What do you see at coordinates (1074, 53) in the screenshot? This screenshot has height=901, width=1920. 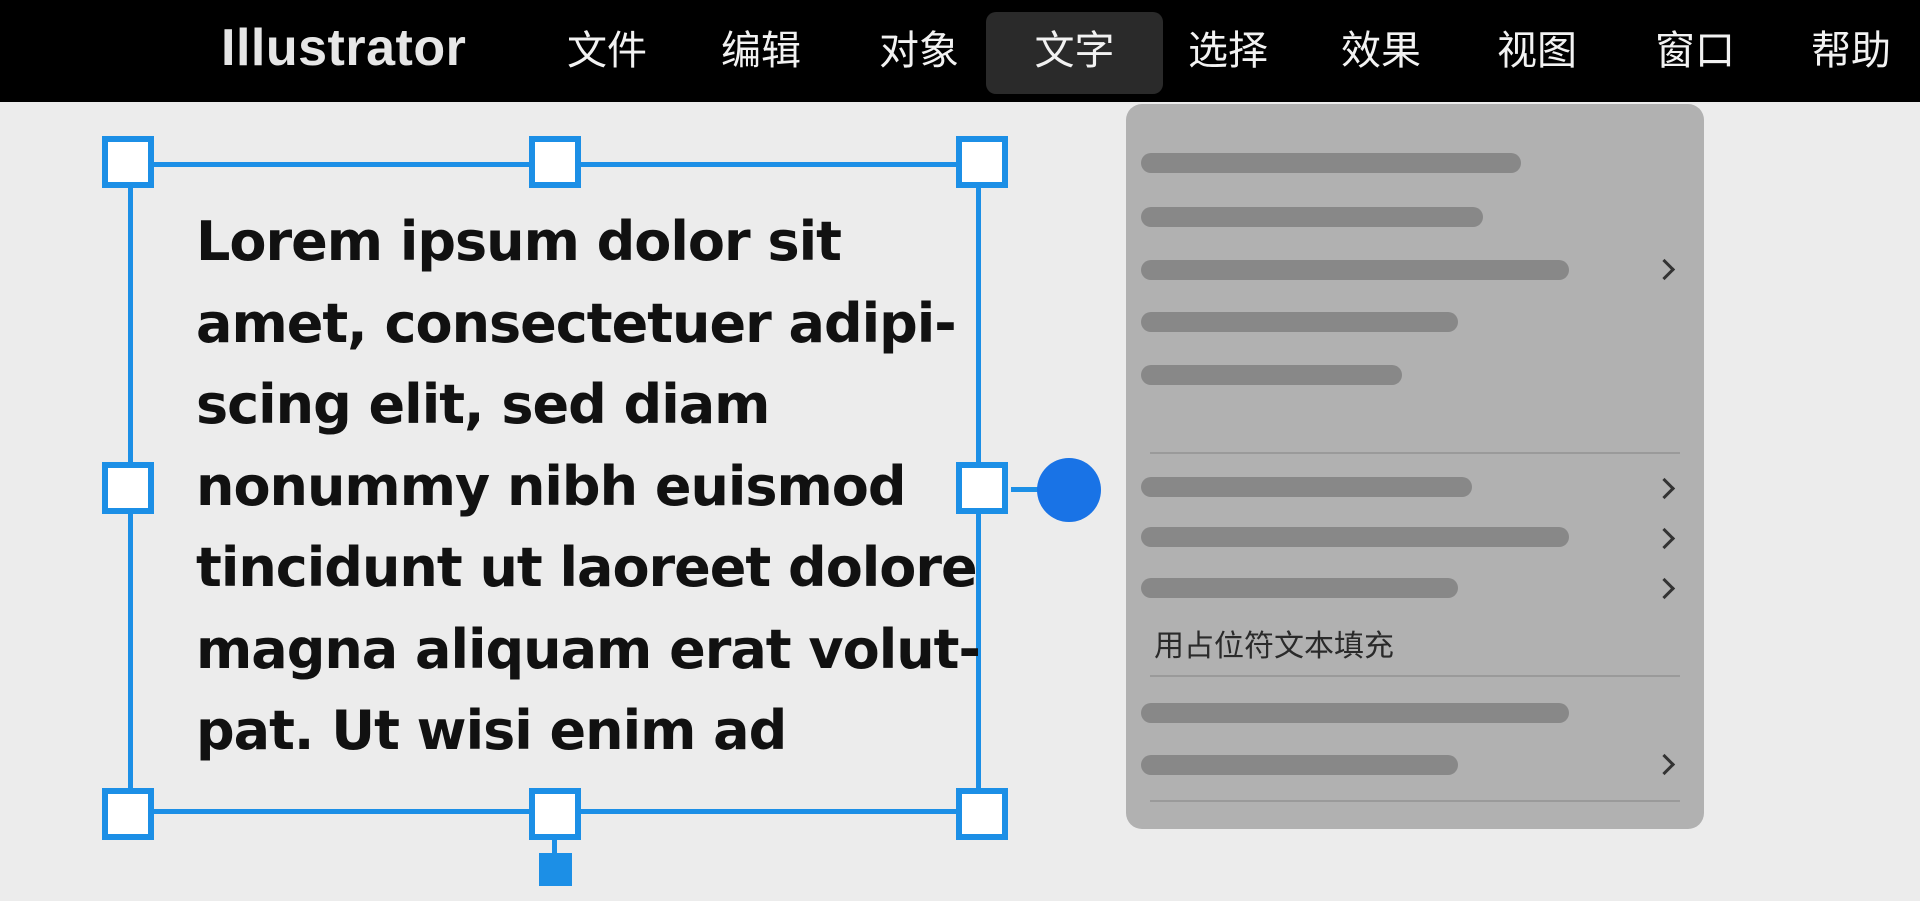 I see `menu-type: 文字` at bounding box center [1074, 53].